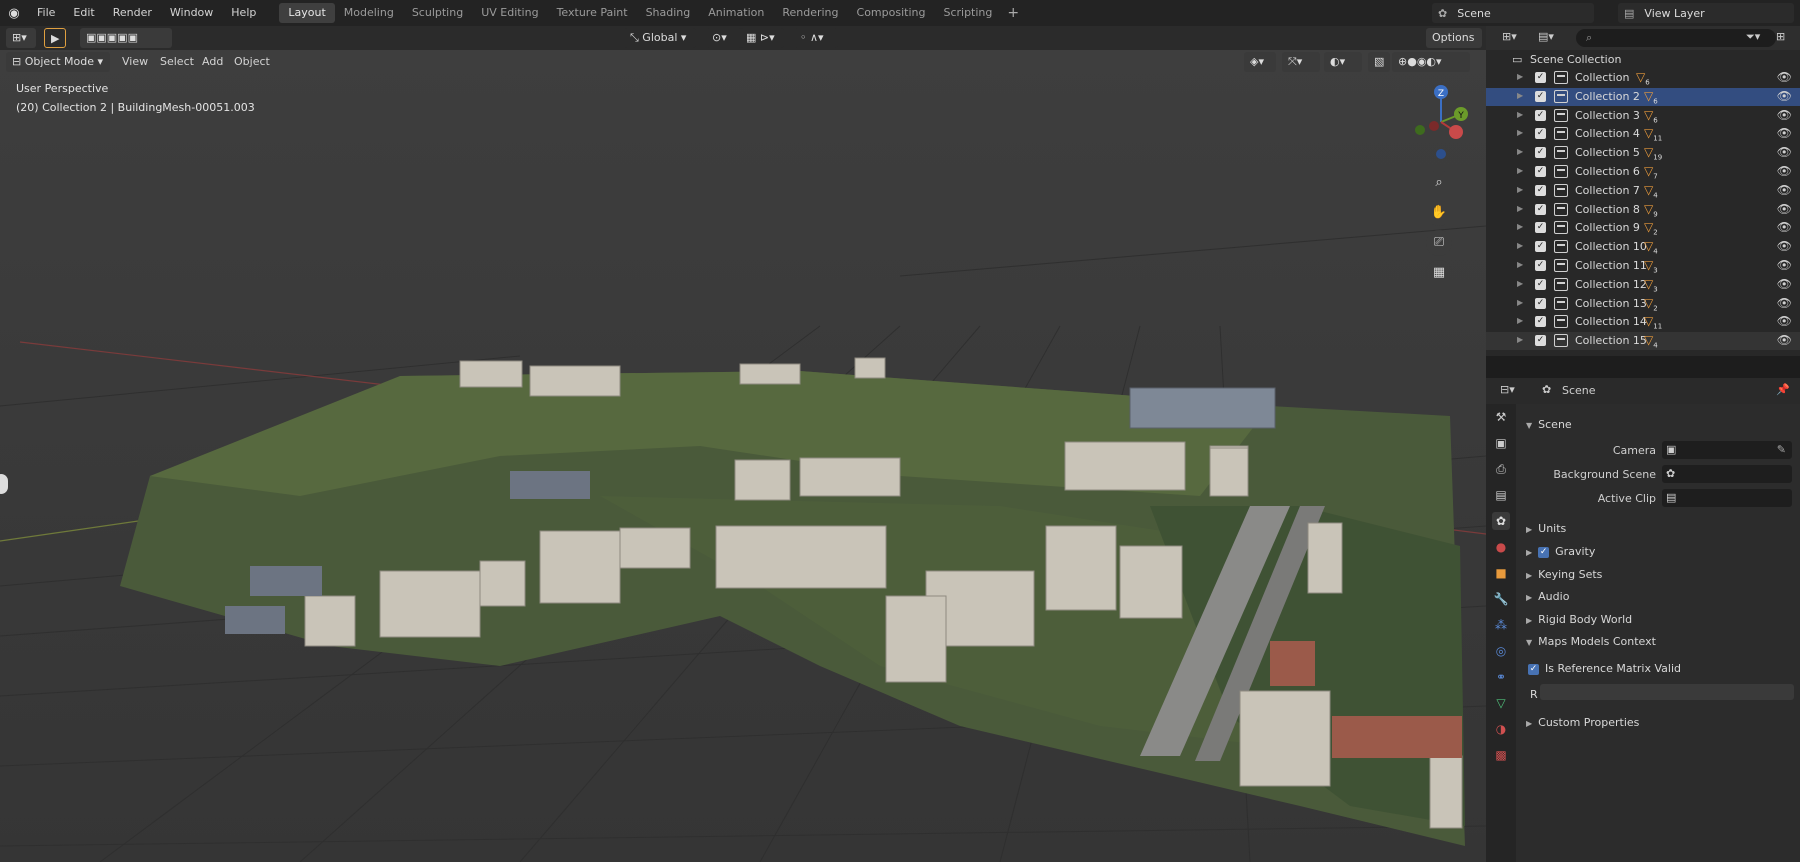 This screenshot has height=862, width=1800. What do you see at coordinates (58, 62) in the screenshot?
I see `mode-dropdown: ⊟ Object Mode ▾` at bounding box center [58, 62].